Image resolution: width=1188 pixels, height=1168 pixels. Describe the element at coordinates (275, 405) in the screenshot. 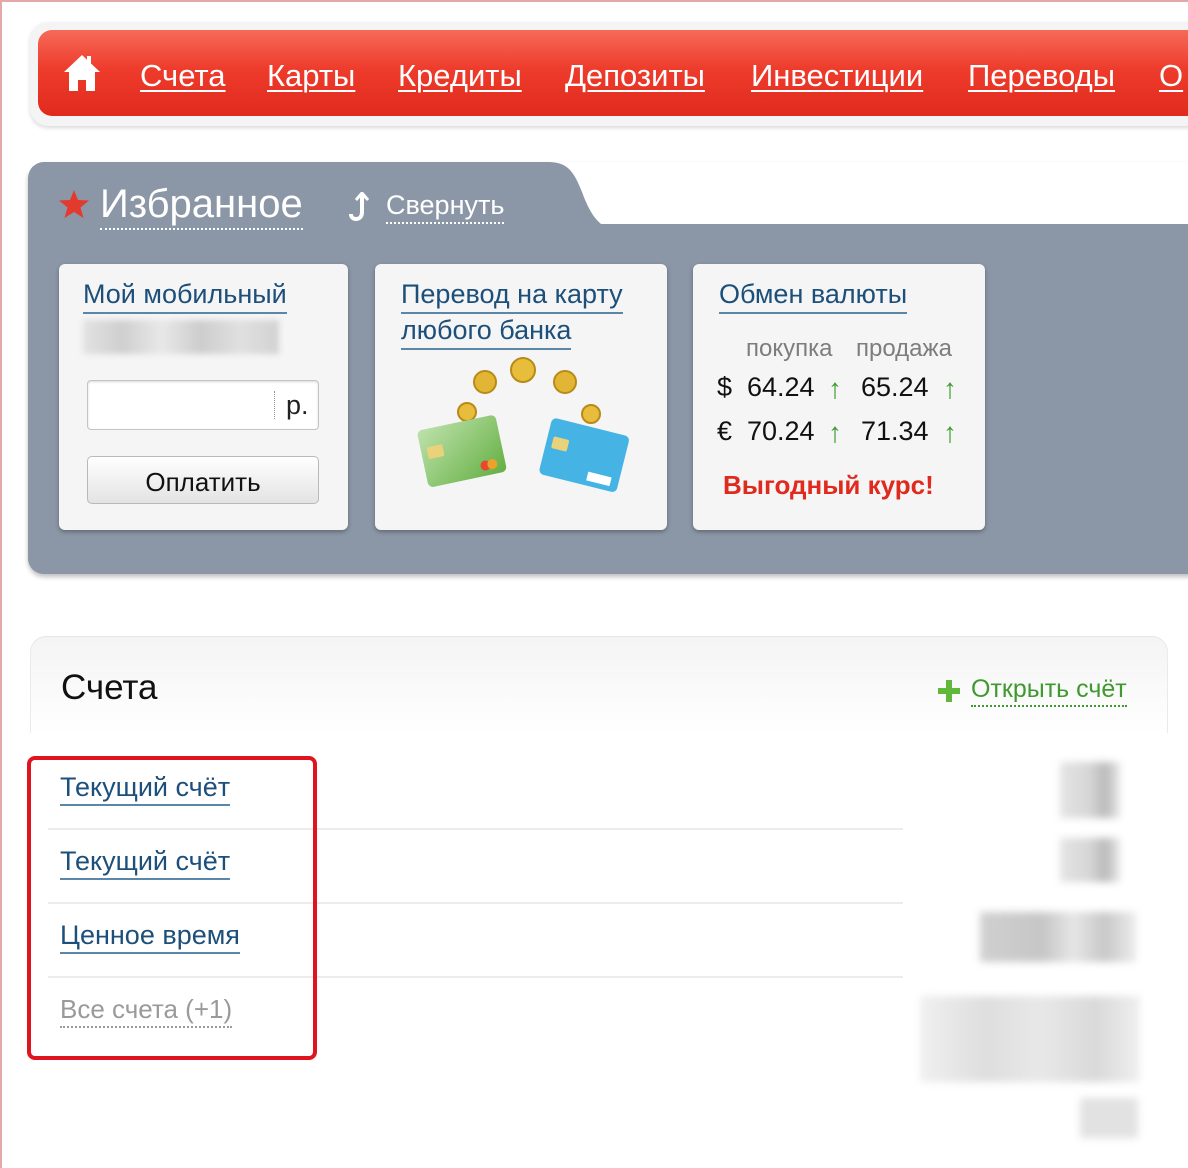

I see `input-divider` at that location.